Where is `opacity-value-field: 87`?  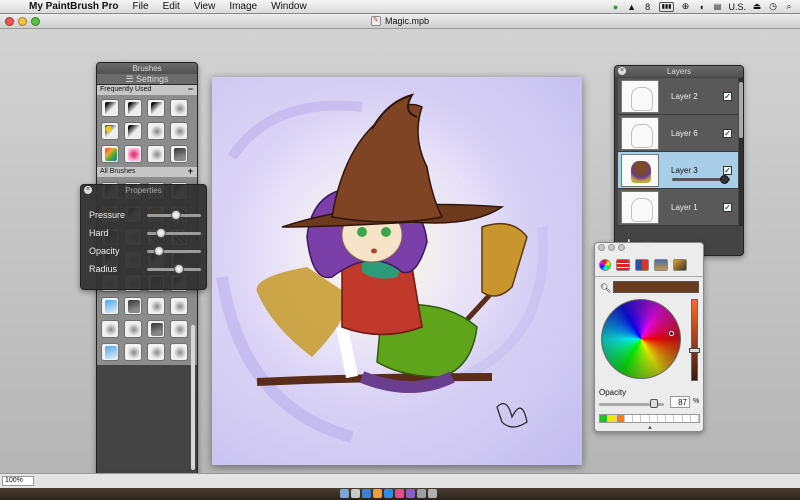
opacity-value-field: 87 is located at coordinates (680, 402).